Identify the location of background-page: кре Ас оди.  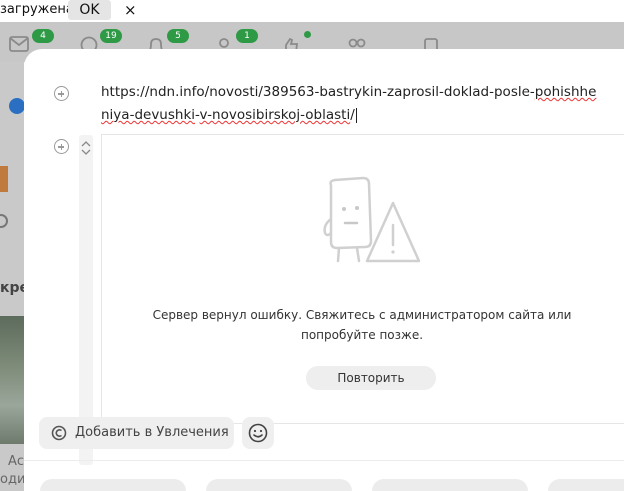
(12, 276).